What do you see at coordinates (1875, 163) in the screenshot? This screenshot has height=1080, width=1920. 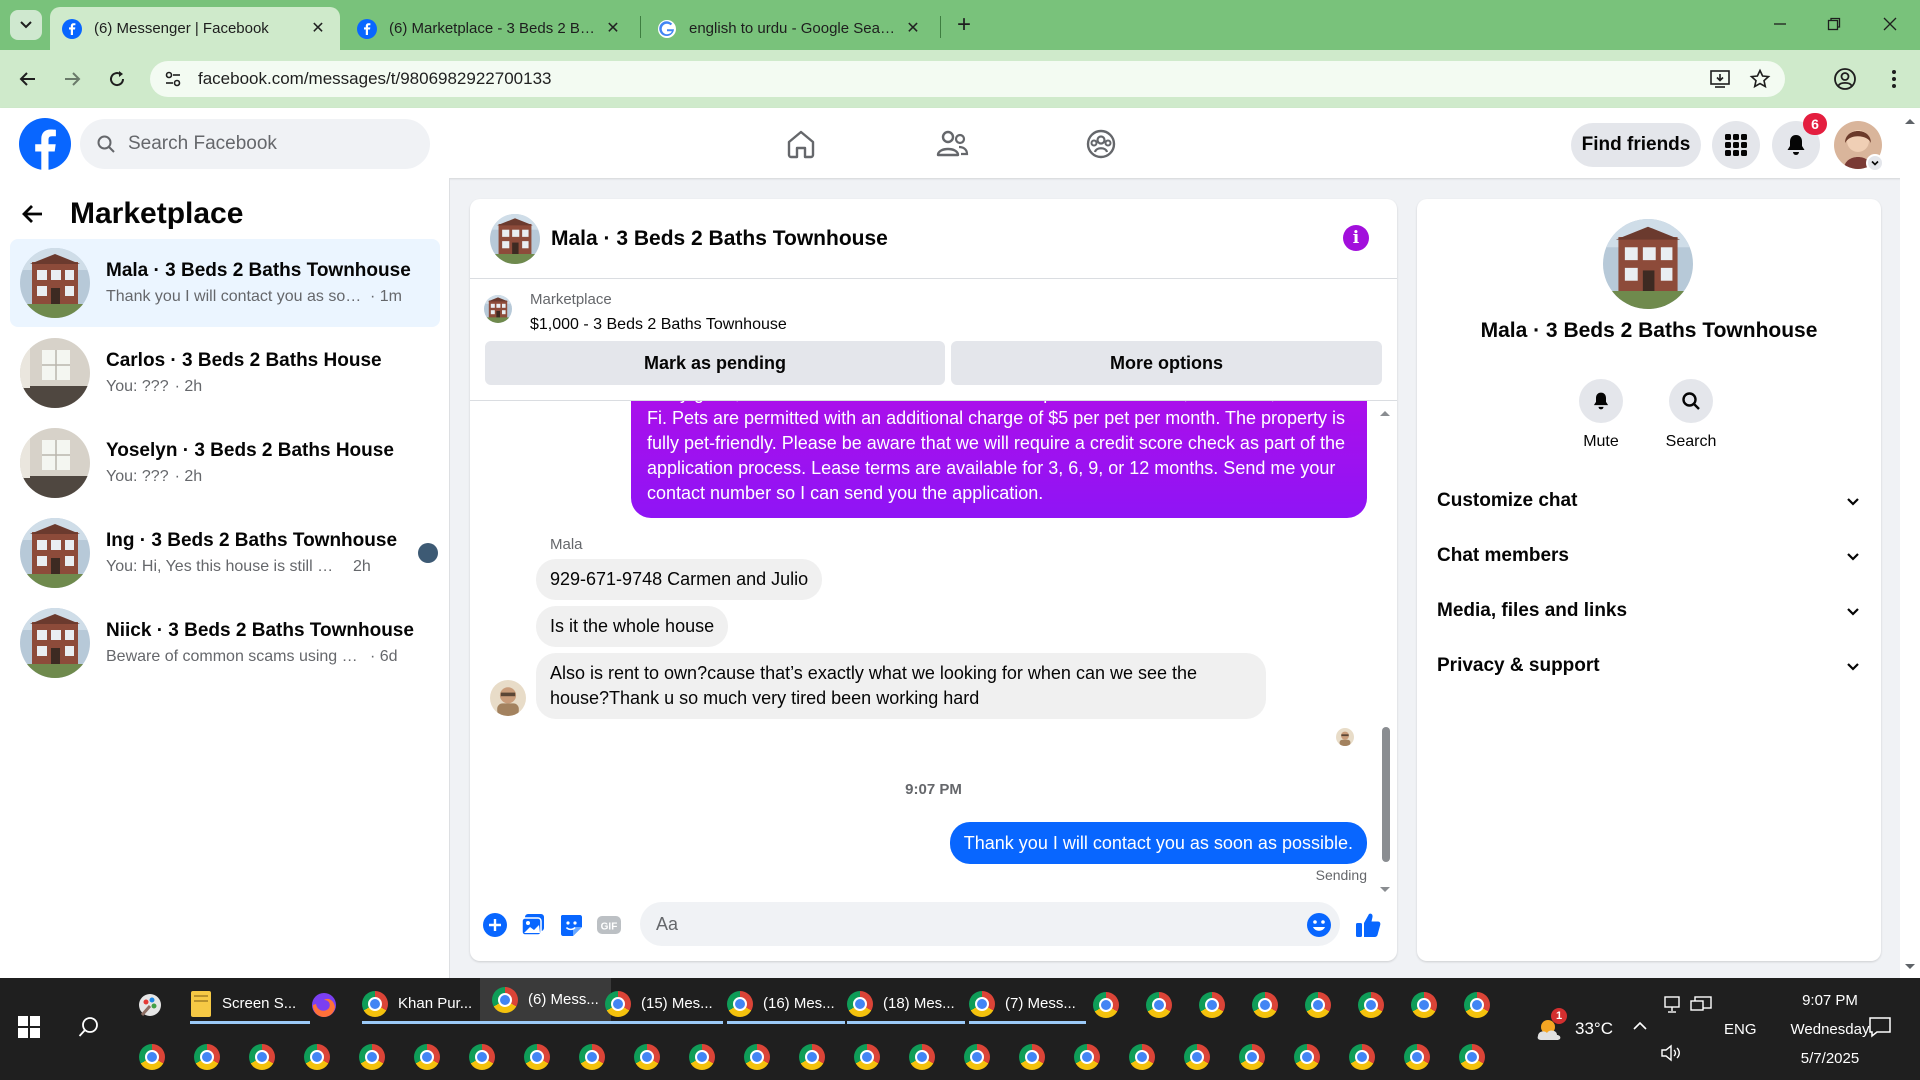 I see `account-caret` at bounding box center [1875, 163].